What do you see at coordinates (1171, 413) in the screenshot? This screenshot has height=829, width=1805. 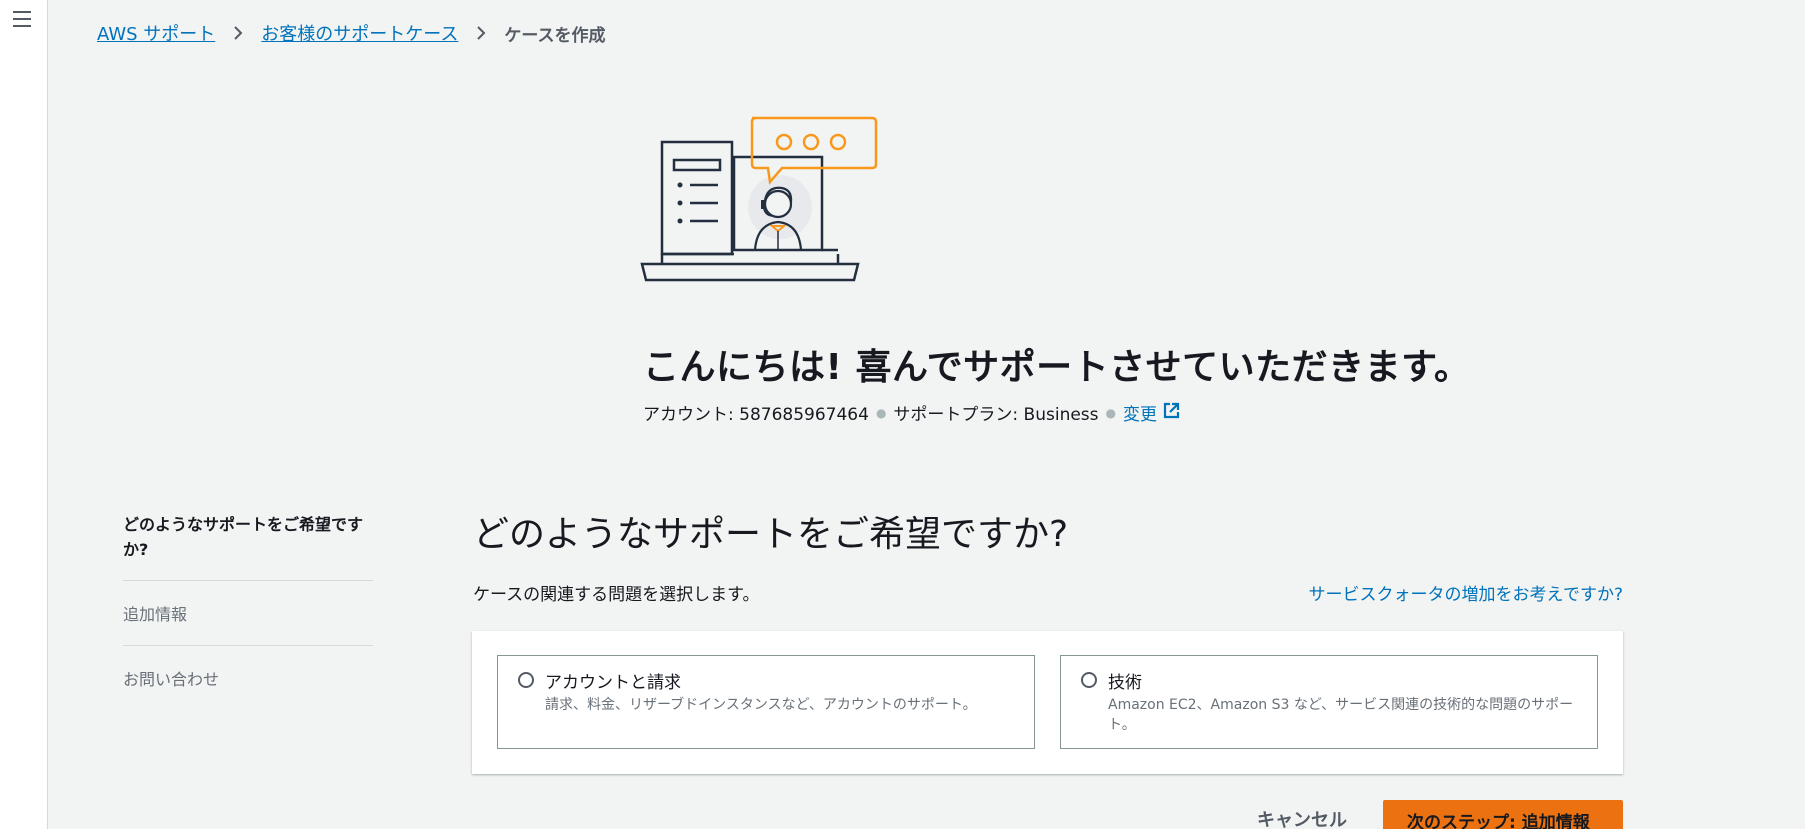 I see `external-link-icon` at bounding box center [1171, 413].